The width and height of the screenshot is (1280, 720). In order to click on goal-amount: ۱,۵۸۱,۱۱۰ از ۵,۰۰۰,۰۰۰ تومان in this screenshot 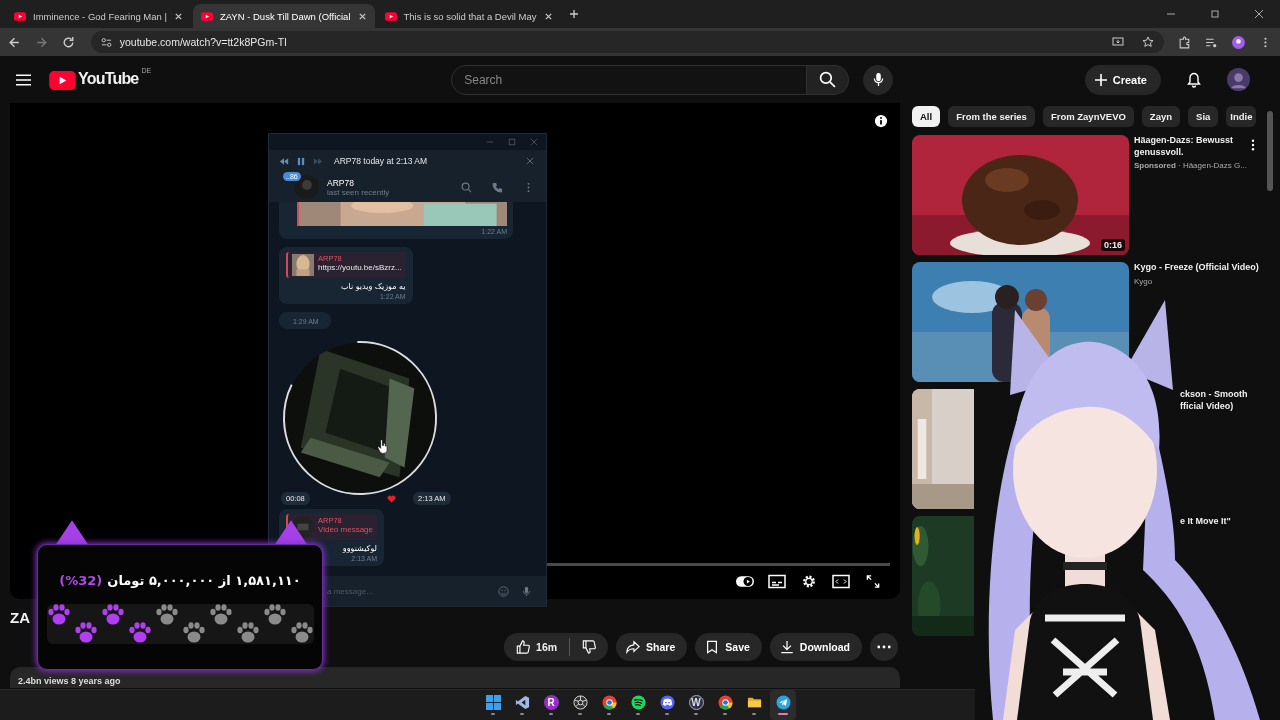, I will do `click(204, 580)`.